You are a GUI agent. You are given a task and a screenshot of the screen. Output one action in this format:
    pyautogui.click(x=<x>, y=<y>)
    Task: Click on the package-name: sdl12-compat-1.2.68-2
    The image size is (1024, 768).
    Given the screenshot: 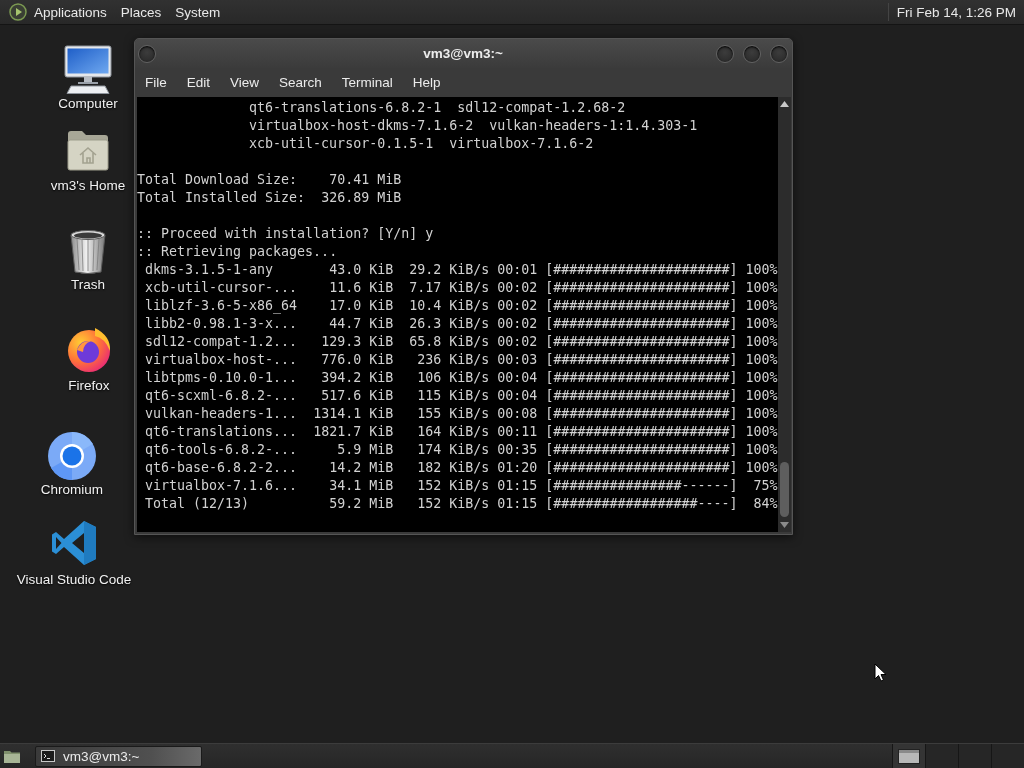 What is the action you would take?
    pyautogui.click(x=541, y=107)
    